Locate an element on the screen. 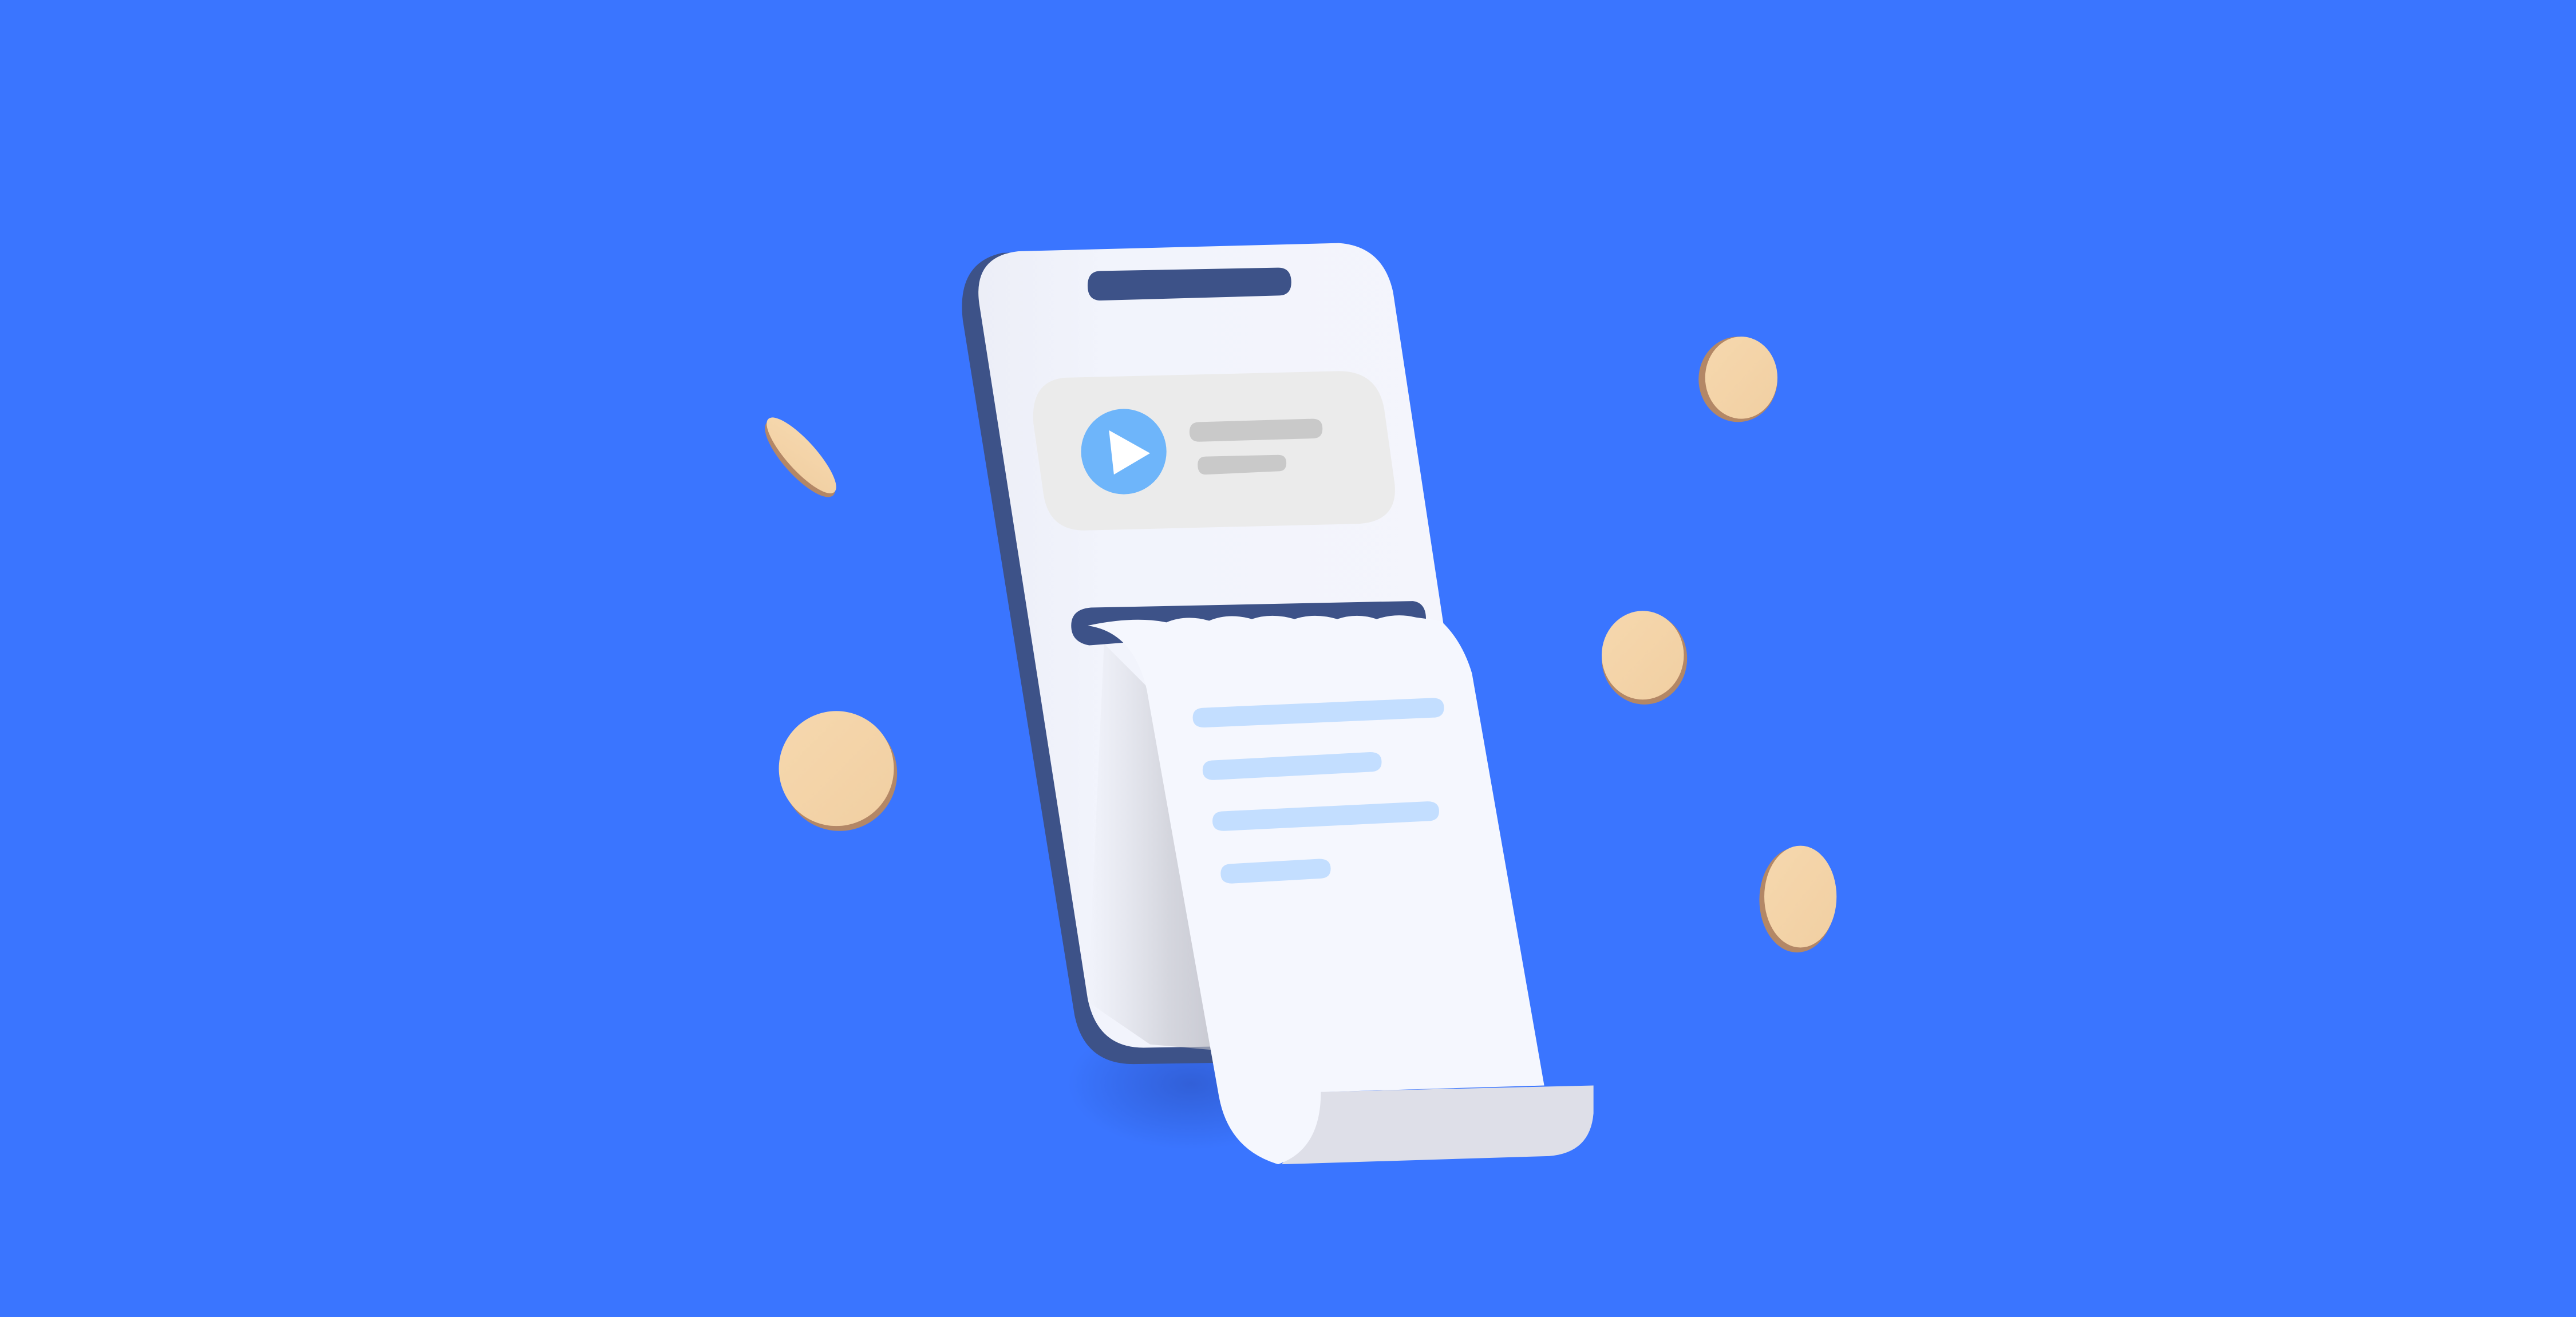 The image size is (2576, 1317). phone-notch is located at coordinates (1189, 284).